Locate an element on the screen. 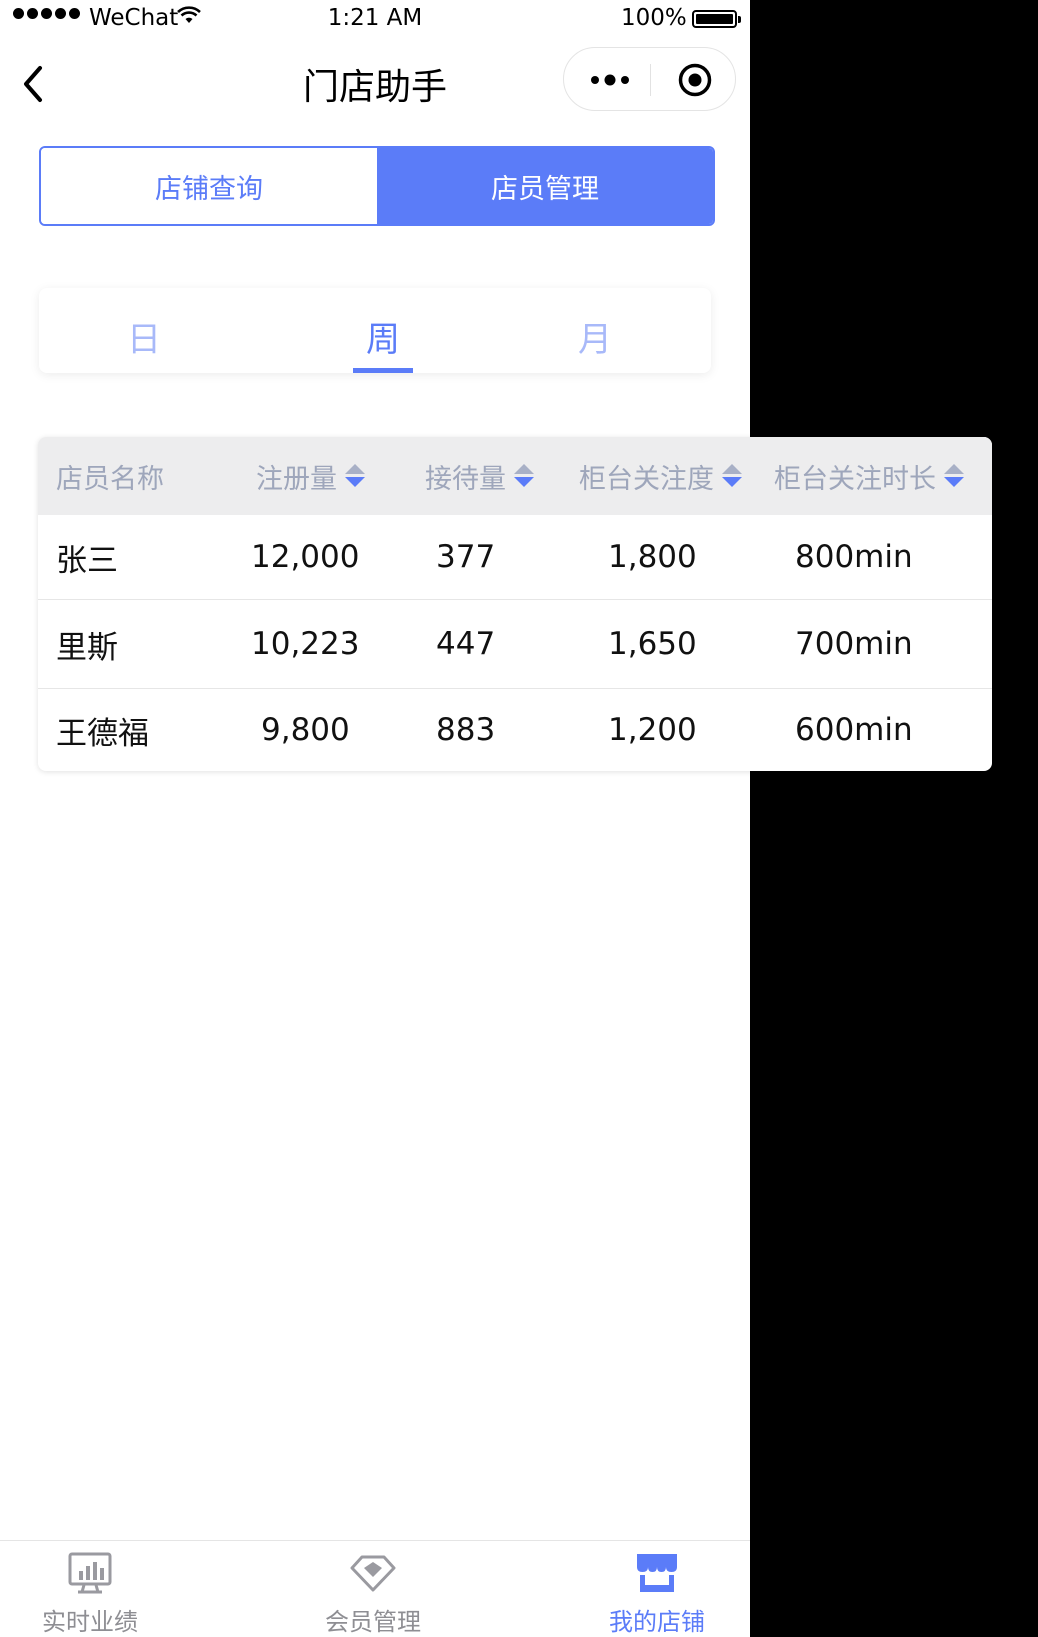  cell-receptions: 377 is located at coordinates (466, 557).